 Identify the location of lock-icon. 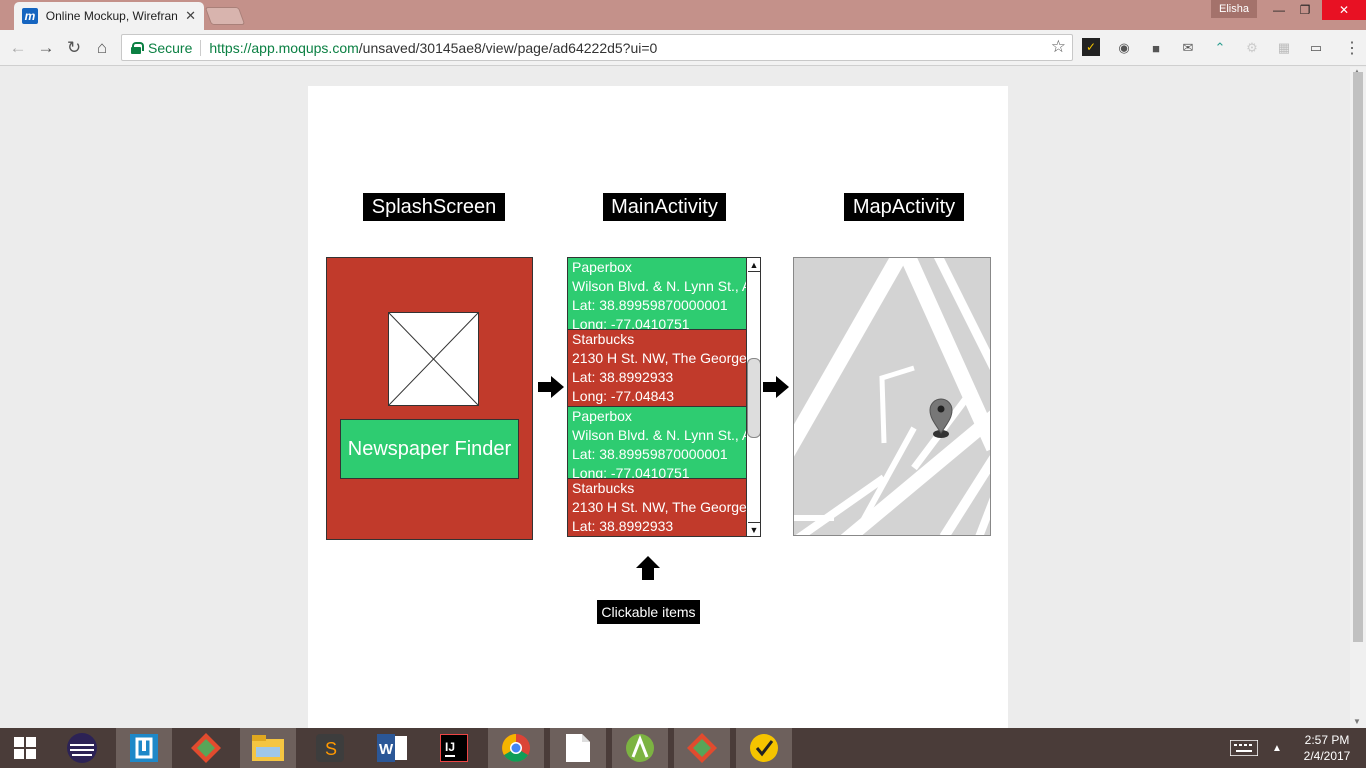
(137, 48).